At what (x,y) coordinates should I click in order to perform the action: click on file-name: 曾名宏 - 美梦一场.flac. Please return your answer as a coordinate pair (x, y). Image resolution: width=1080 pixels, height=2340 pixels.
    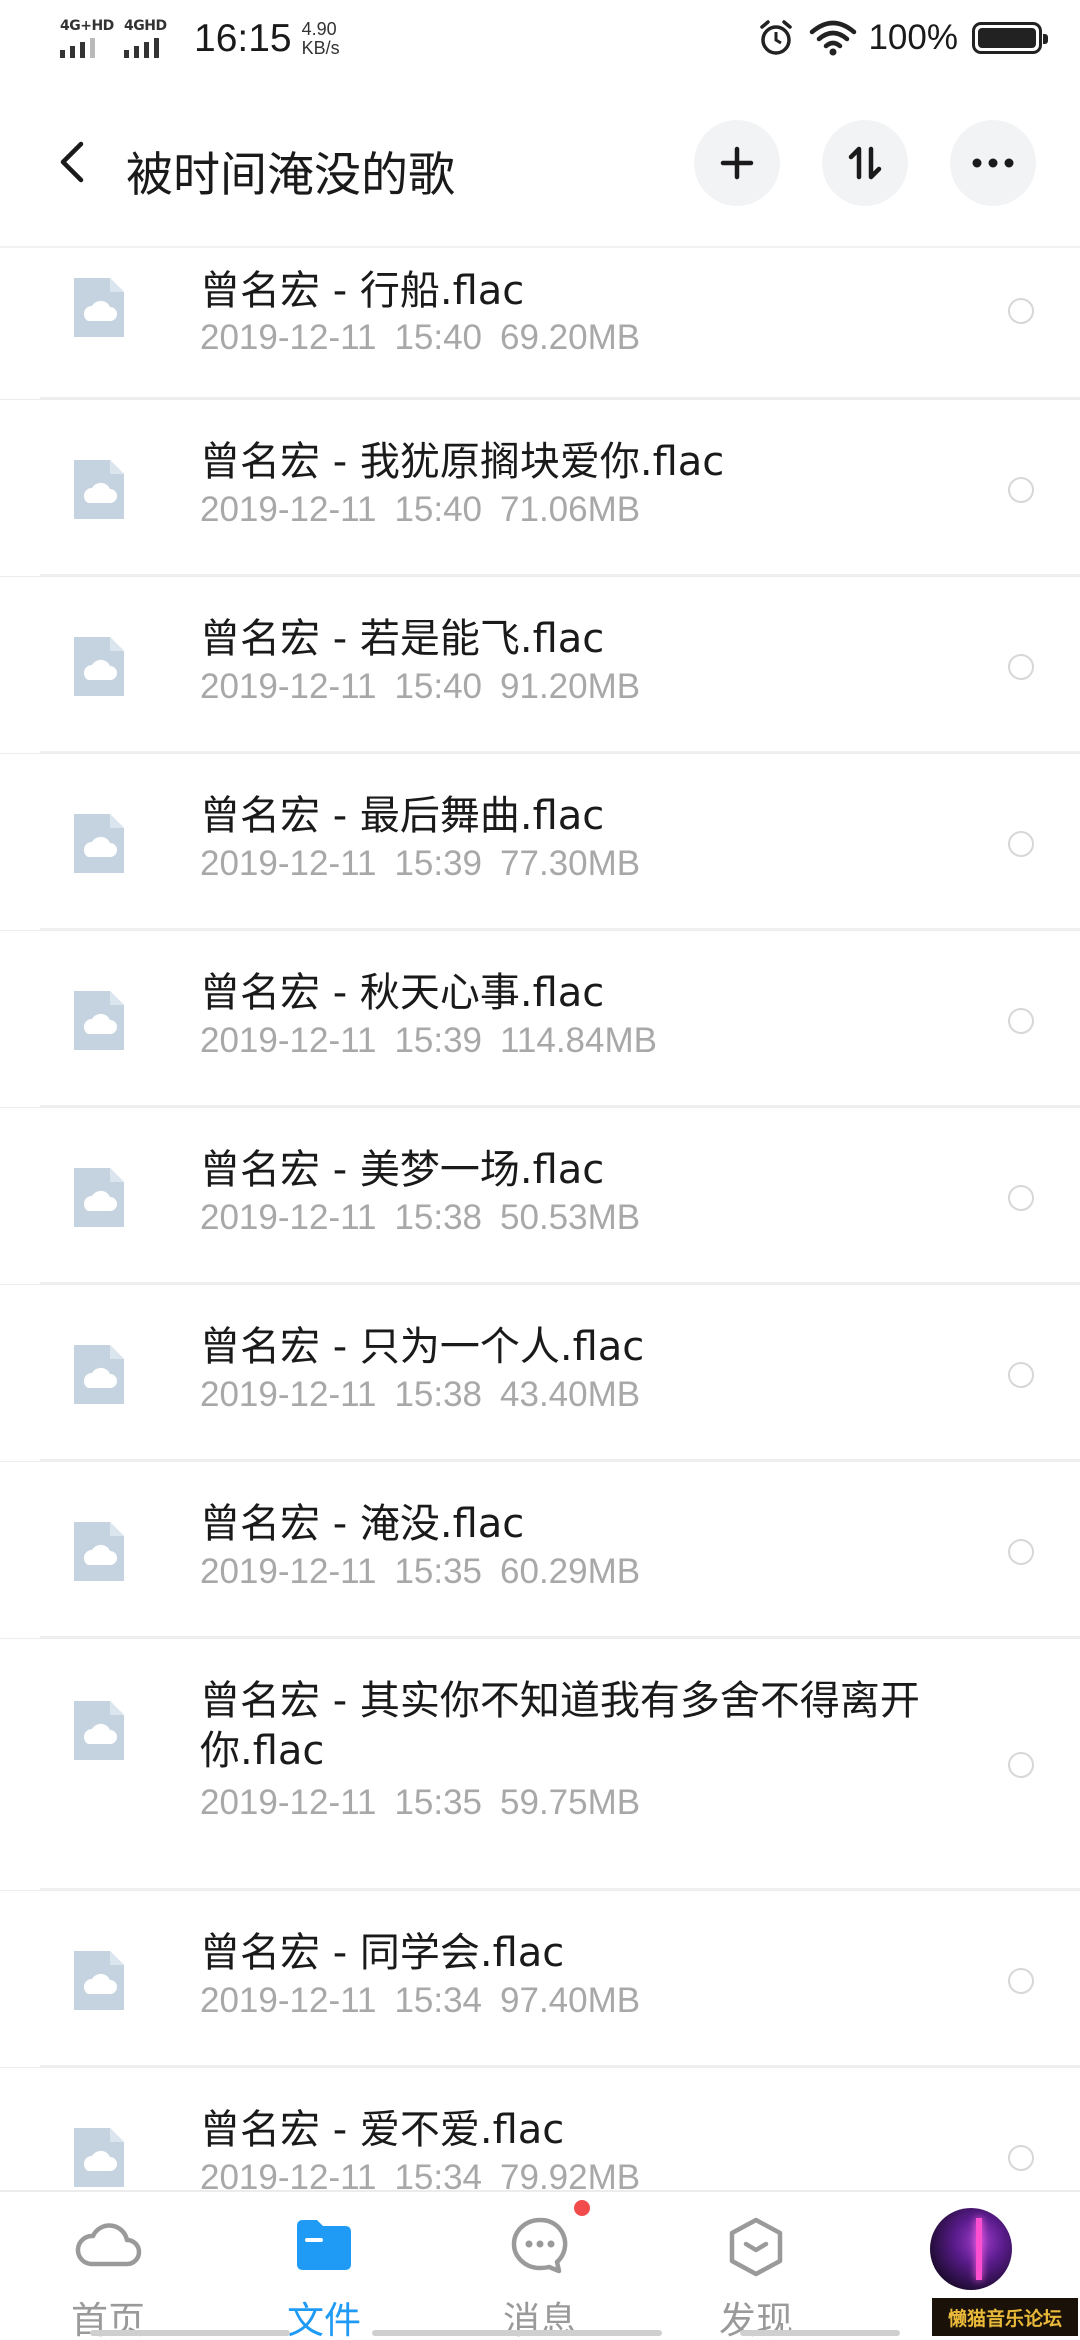
    Looking at the image, I should click on (402, 1170).